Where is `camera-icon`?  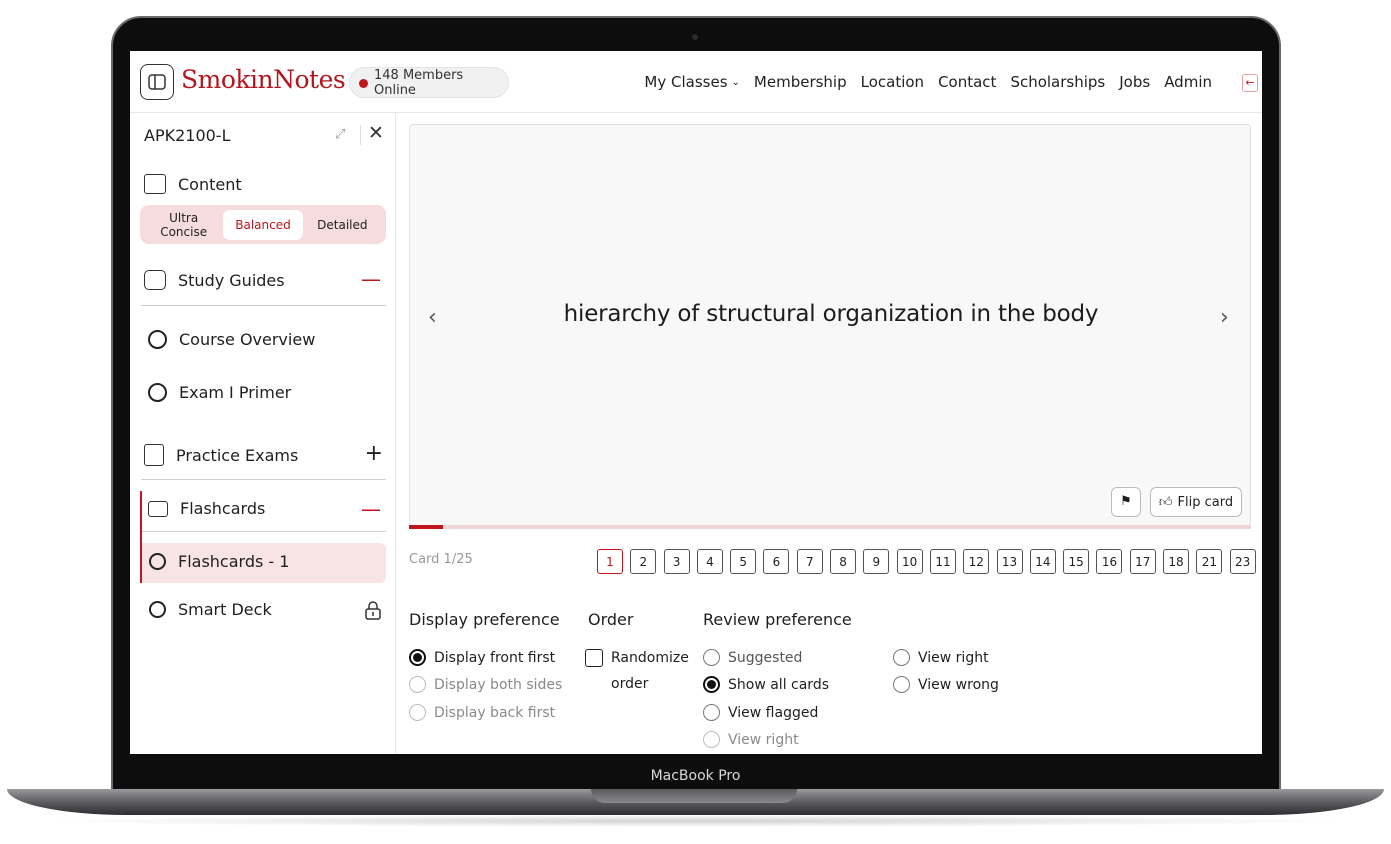
camera-icon is located at coordinates (695, 37).